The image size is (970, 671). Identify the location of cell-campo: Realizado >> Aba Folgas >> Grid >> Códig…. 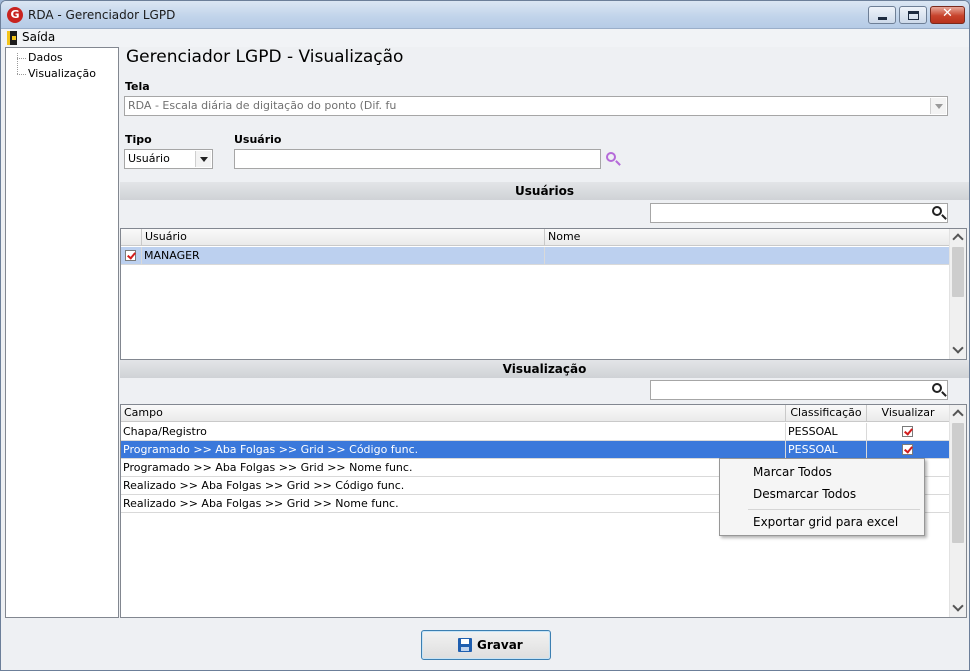
(453, 486).